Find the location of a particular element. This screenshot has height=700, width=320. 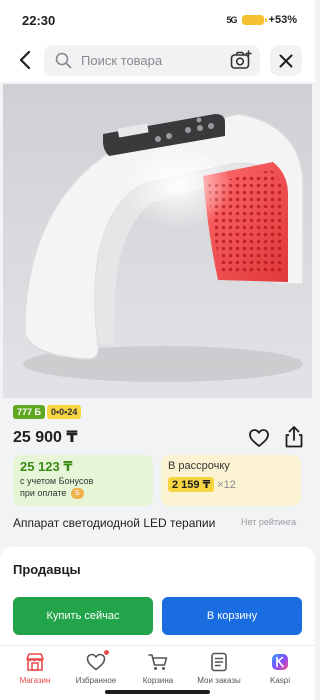

nav-label-shop: Магазин is located at coordinates (35, 680).